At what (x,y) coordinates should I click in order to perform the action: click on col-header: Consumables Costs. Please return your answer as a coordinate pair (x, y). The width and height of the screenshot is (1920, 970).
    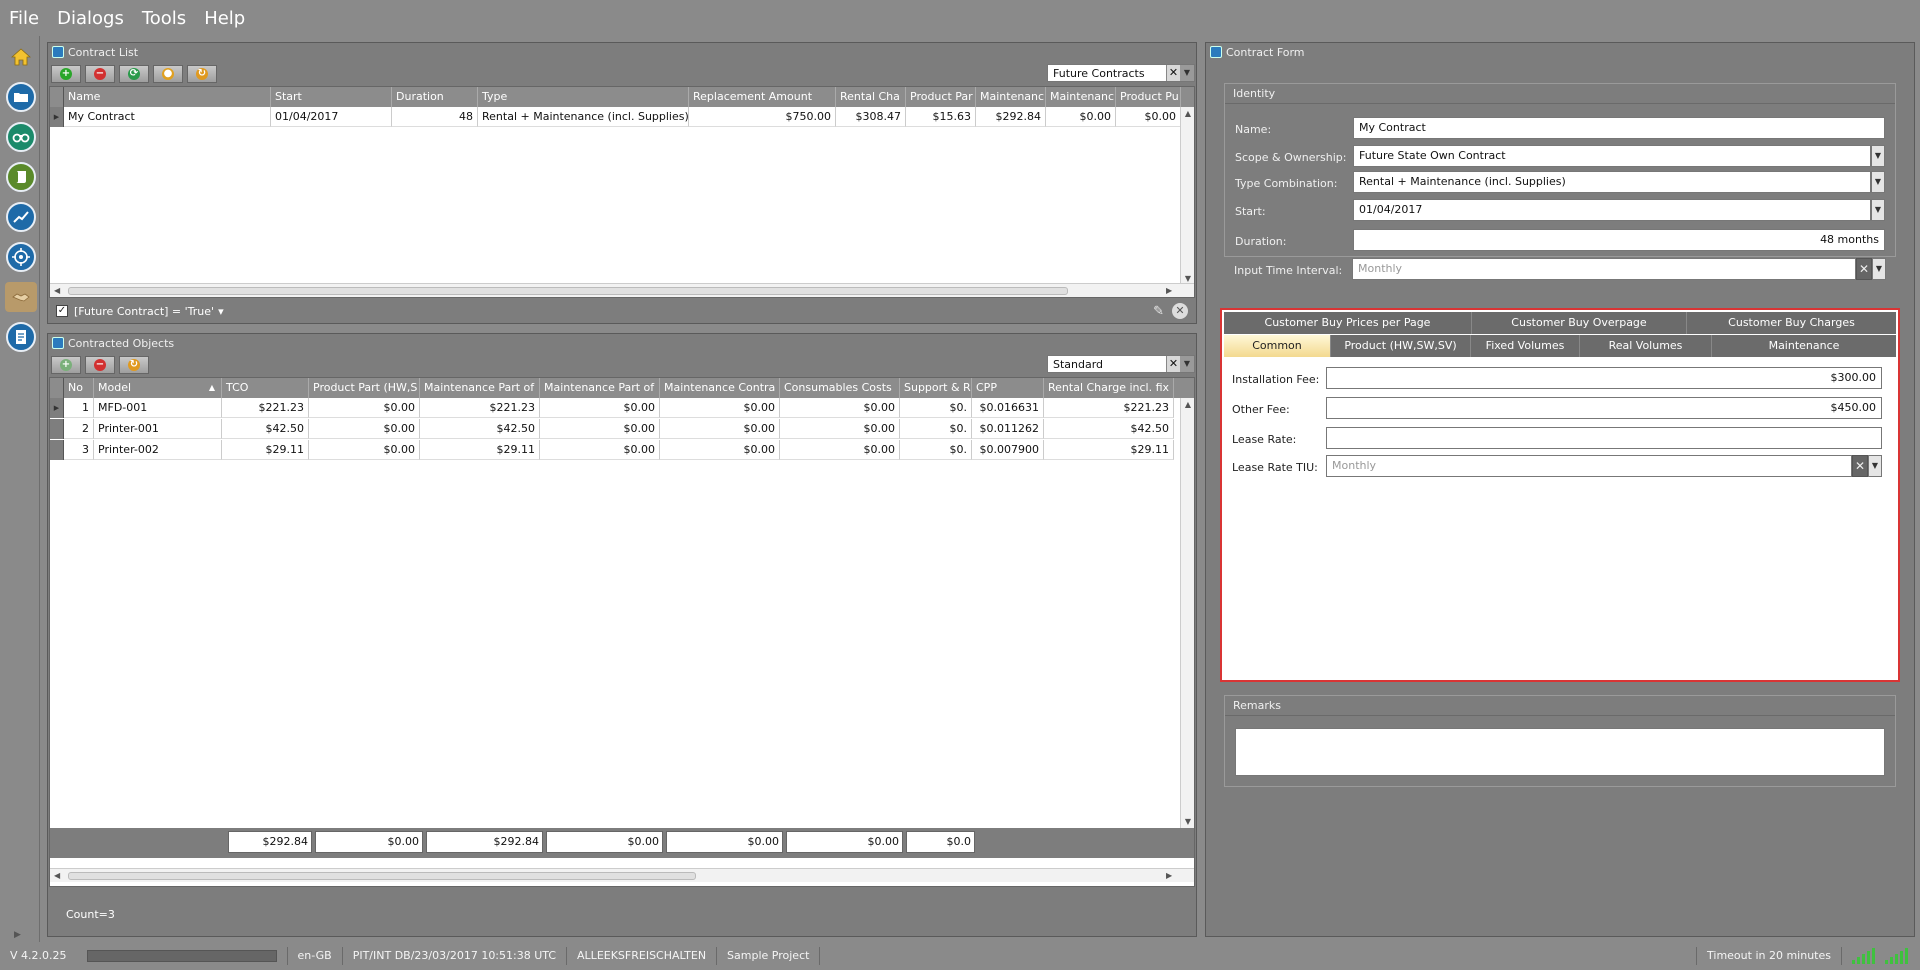
    Looking at the image, I should click on (840, 388).